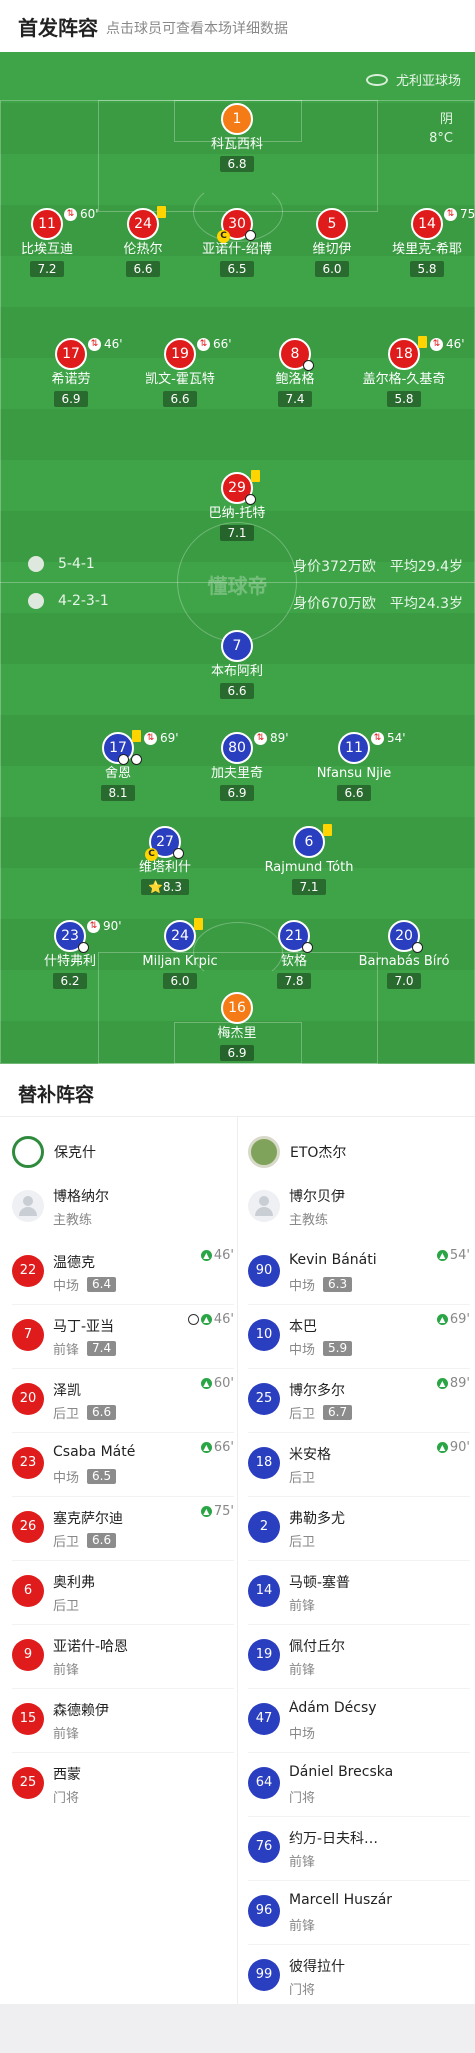  Describe the element at coordinates (264, 1335) in the screenshot. I see `sub-number: 10` at that location.